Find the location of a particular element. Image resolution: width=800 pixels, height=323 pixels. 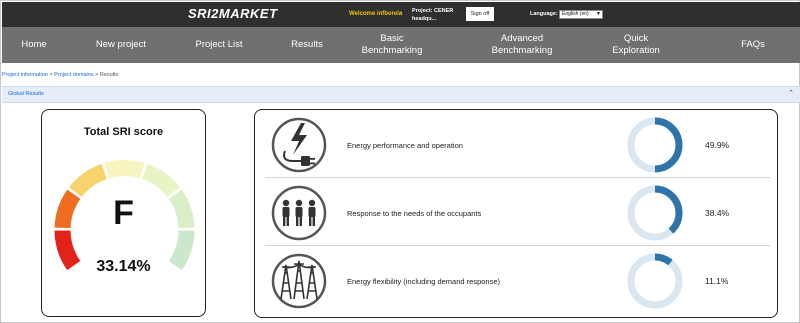

chevron-up-icon: ⌃ is located at coordinates (791, 93).